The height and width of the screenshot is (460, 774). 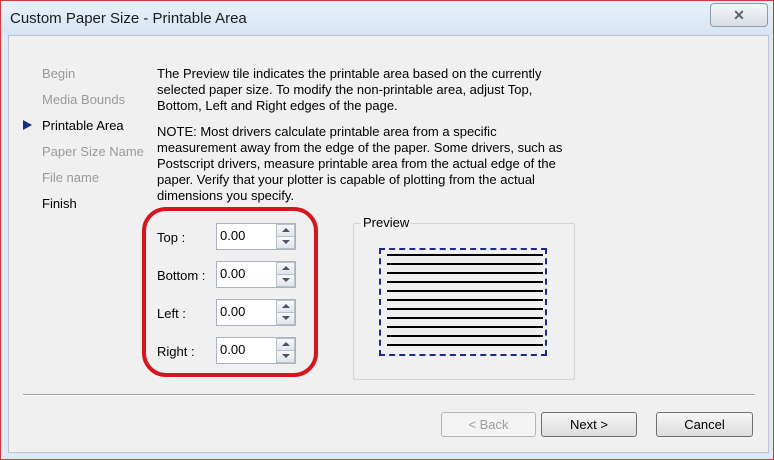 I want to click on title-bar: Custom Paper Size - Printable Area ✕, so click(x=387, y=18).